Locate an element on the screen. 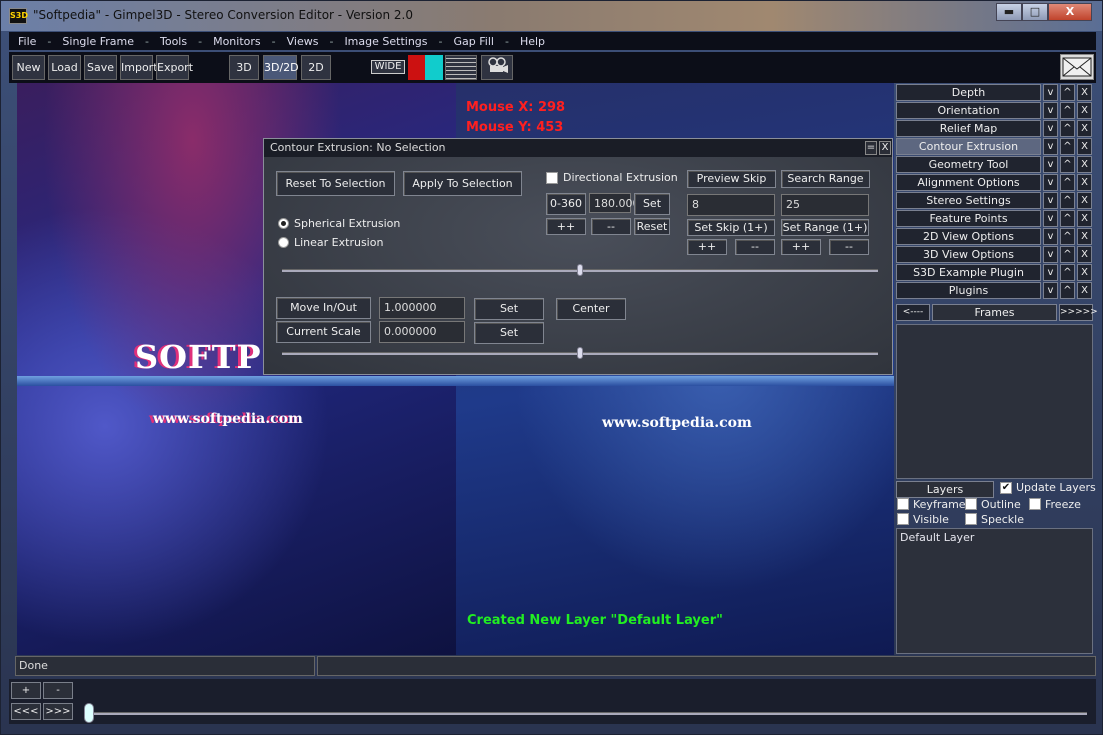  mode-3d-button: 3D is located at coordinates (244, 67).